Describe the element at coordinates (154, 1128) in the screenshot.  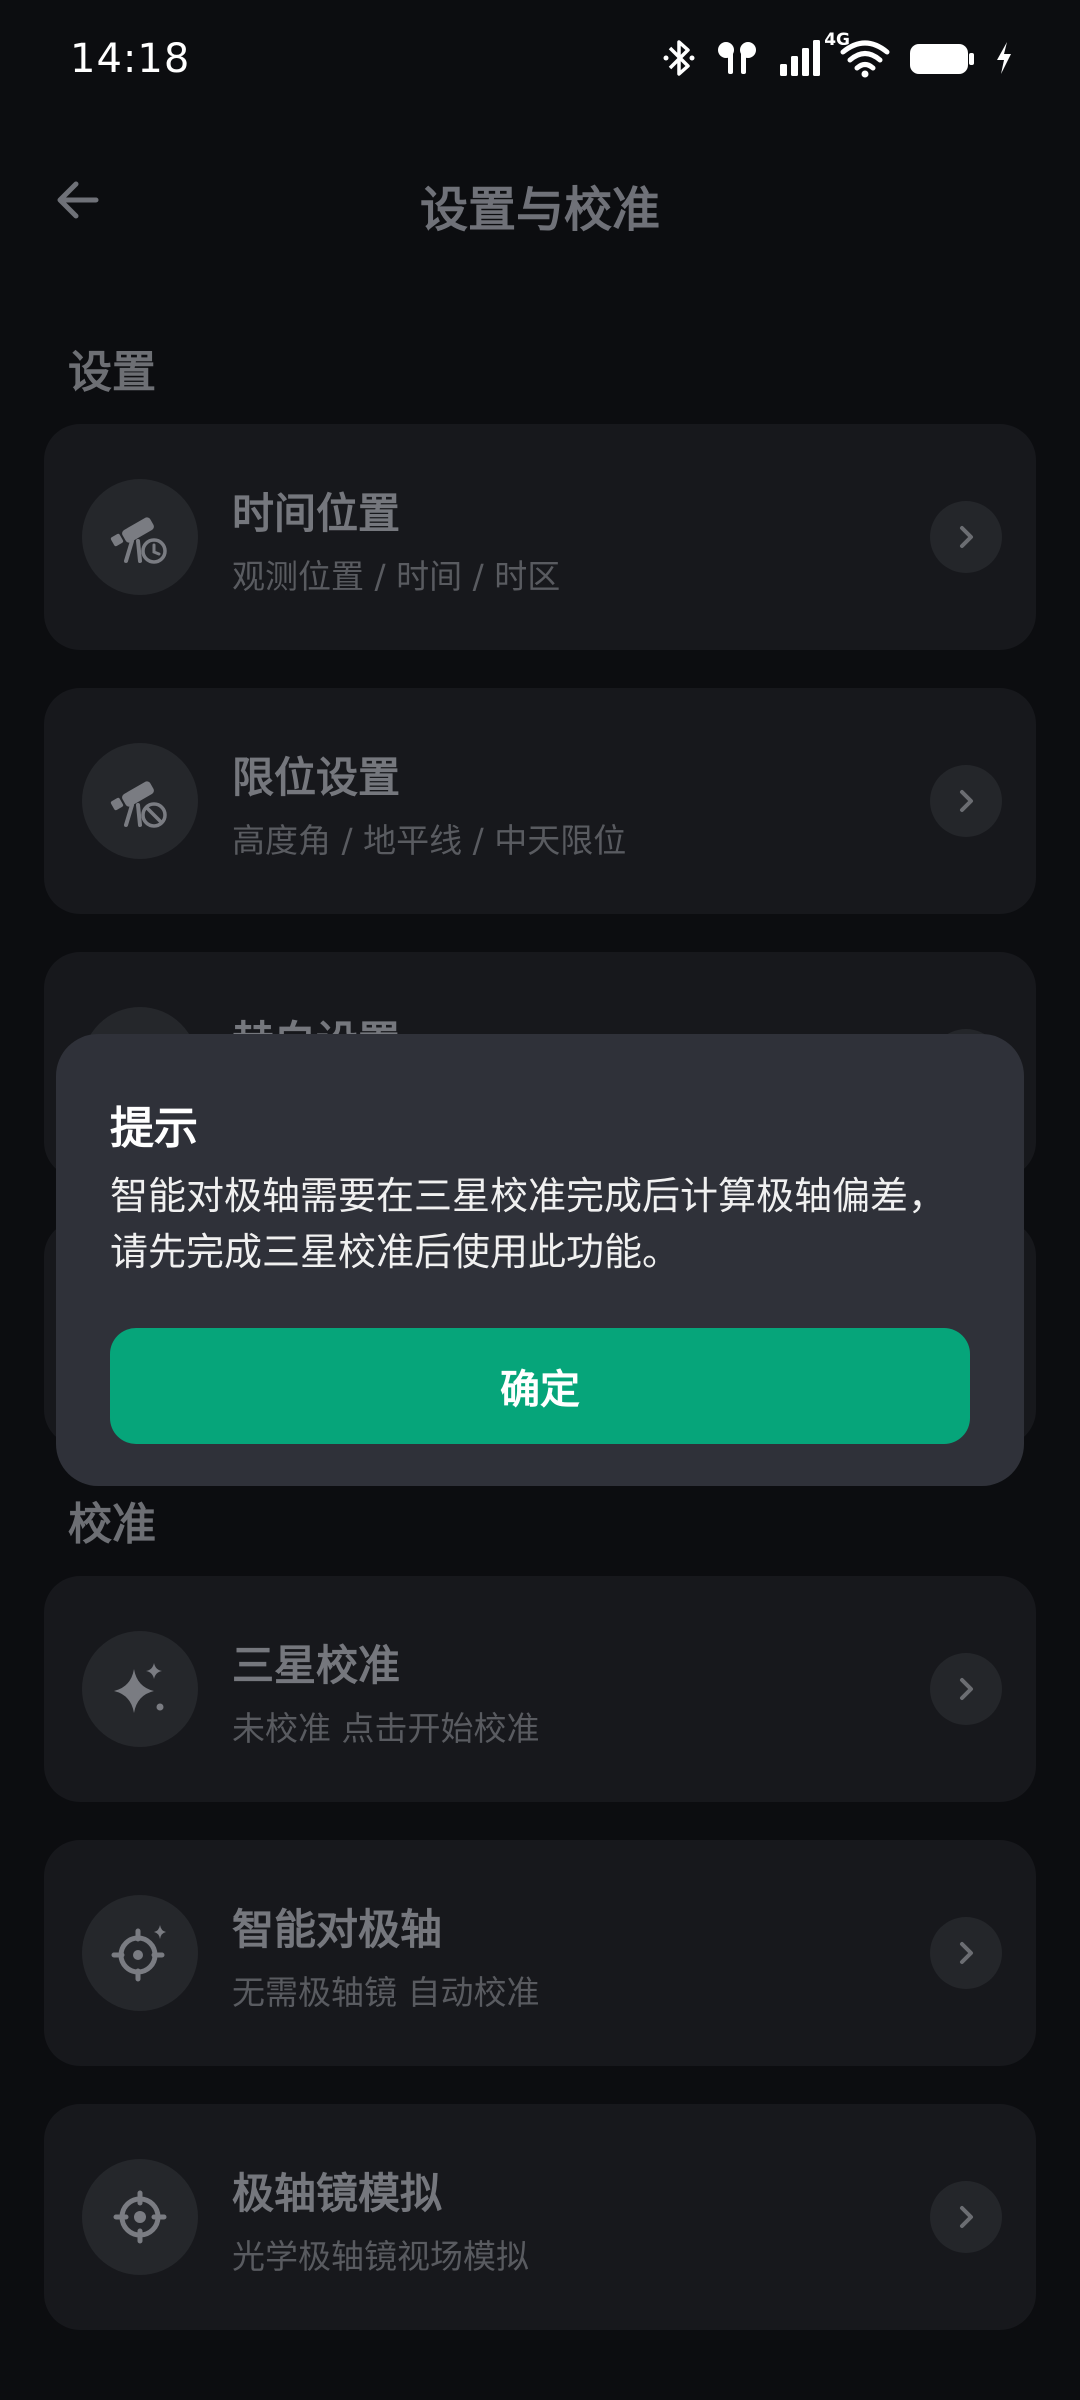
I see `dialog-title: 提示` at that location.